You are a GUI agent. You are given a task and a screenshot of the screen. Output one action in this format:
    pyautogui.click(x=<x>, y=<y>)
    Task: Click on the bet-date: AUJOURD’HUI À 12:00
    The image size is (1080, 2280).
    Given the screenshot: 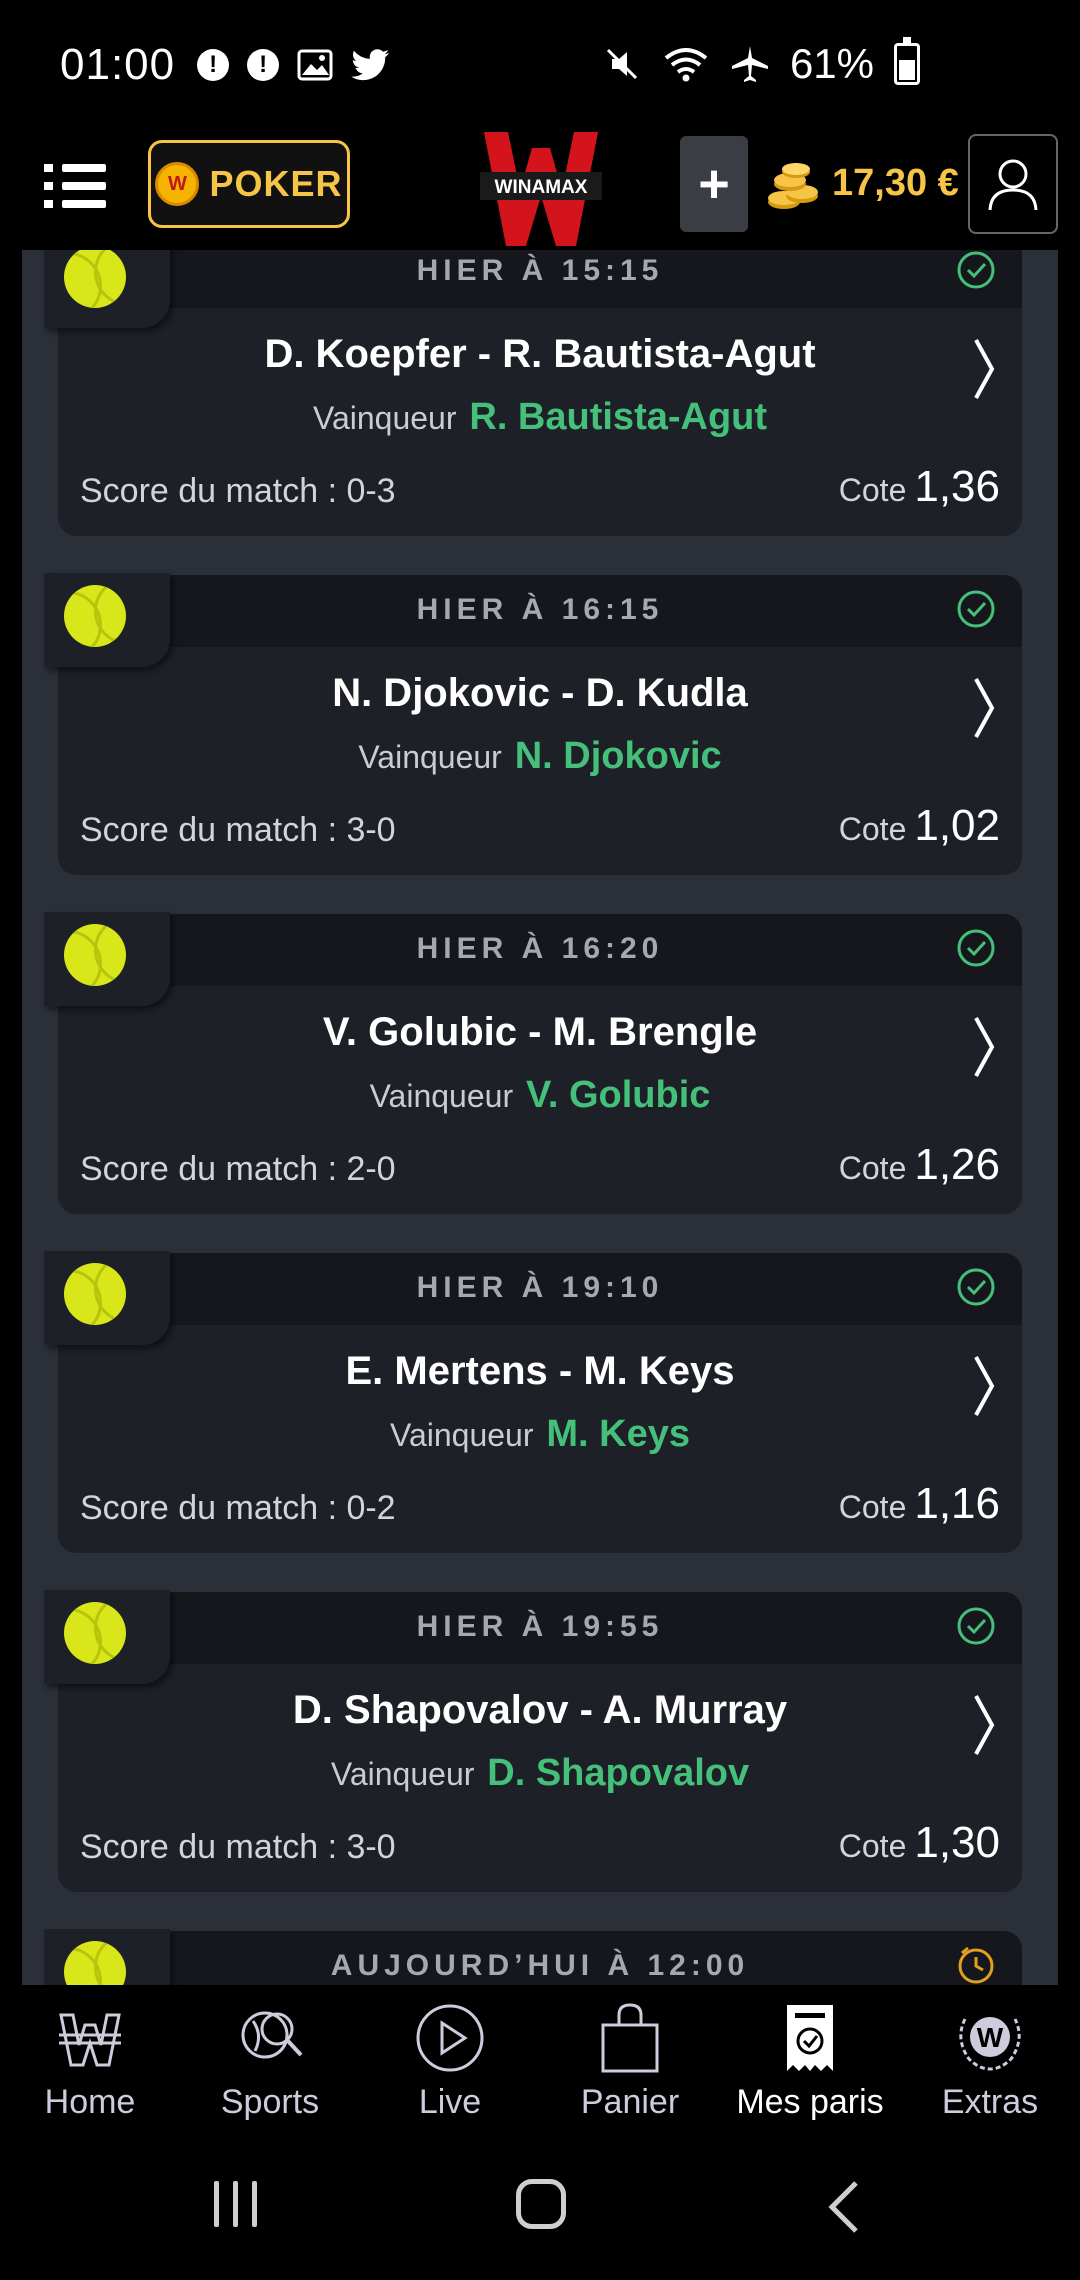 What is the action you would take?
    pyautogui.click(x=540, y=1965)
    